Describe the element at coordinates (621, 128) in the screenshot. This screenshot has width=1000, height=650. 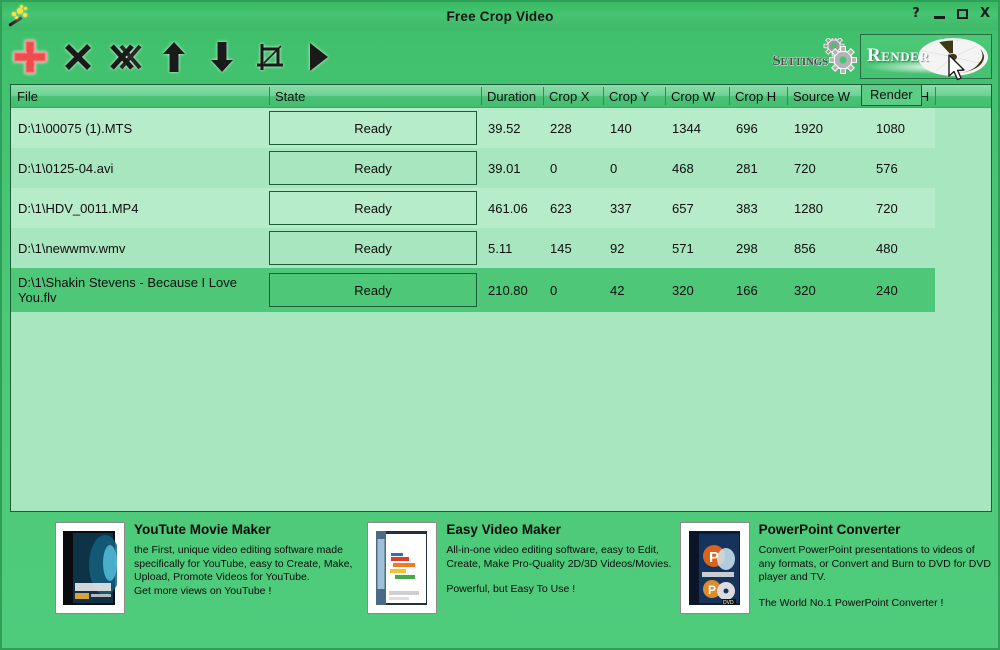
I see `cell-crop-y: 140` at that location.